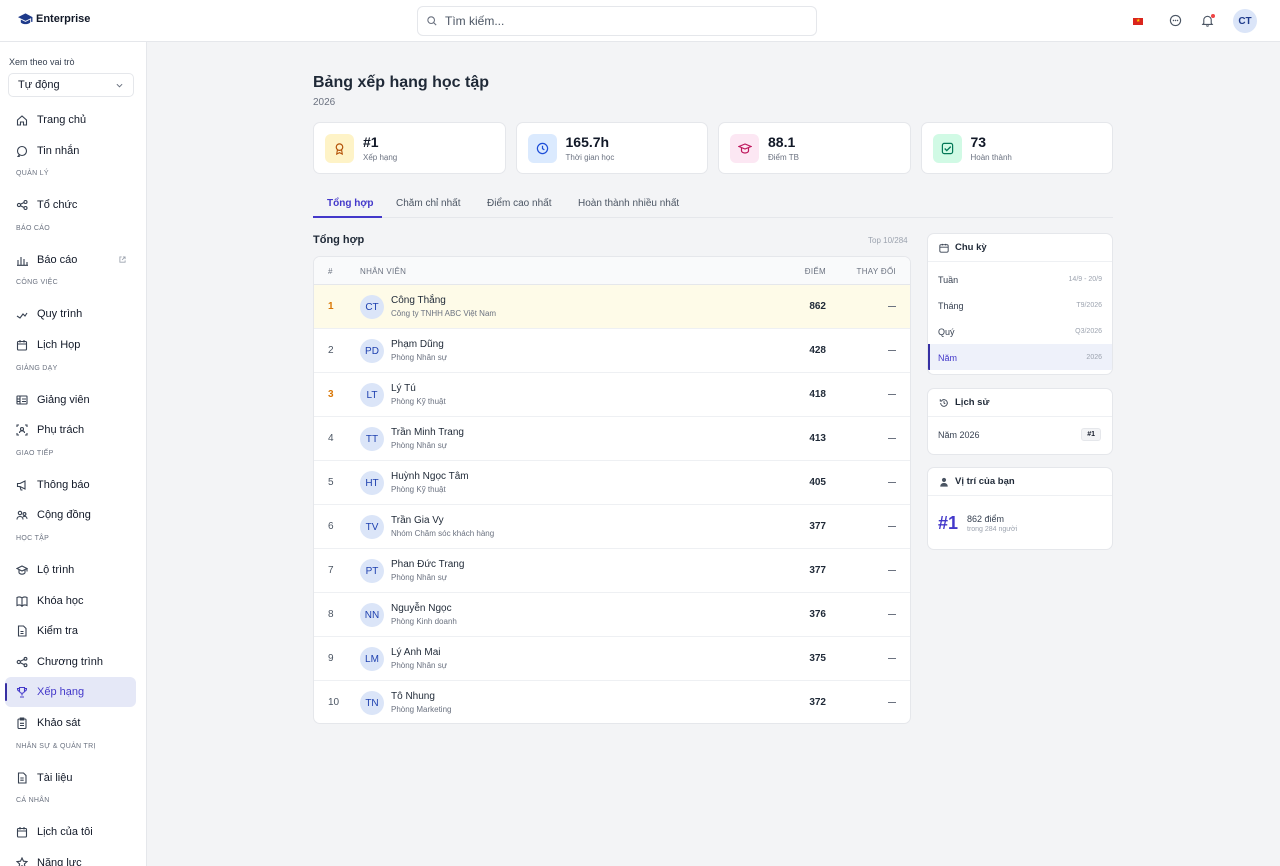 This screenshot has height=866, width=1280. What do you see at coordinates (65, 832) in the screenshot?
I see `sidebar-item-label: Lịch của tôi` at bounding box center [65, 832].